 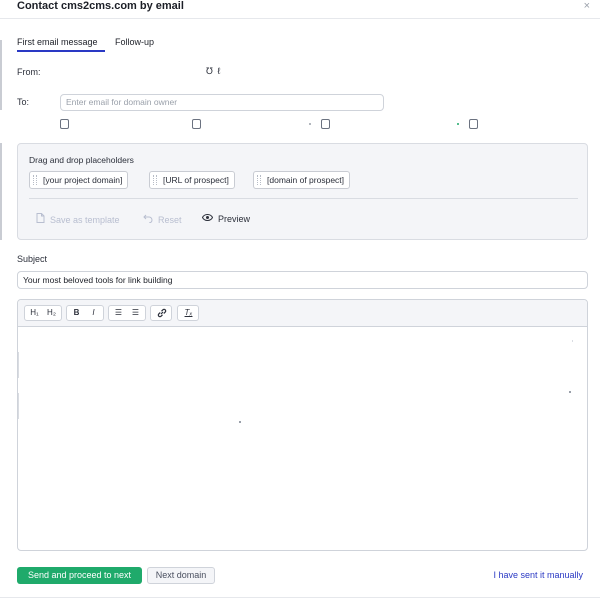 I want to click on send-and-proceed-button: Send and proceed to next, so click(x=79, y=575).